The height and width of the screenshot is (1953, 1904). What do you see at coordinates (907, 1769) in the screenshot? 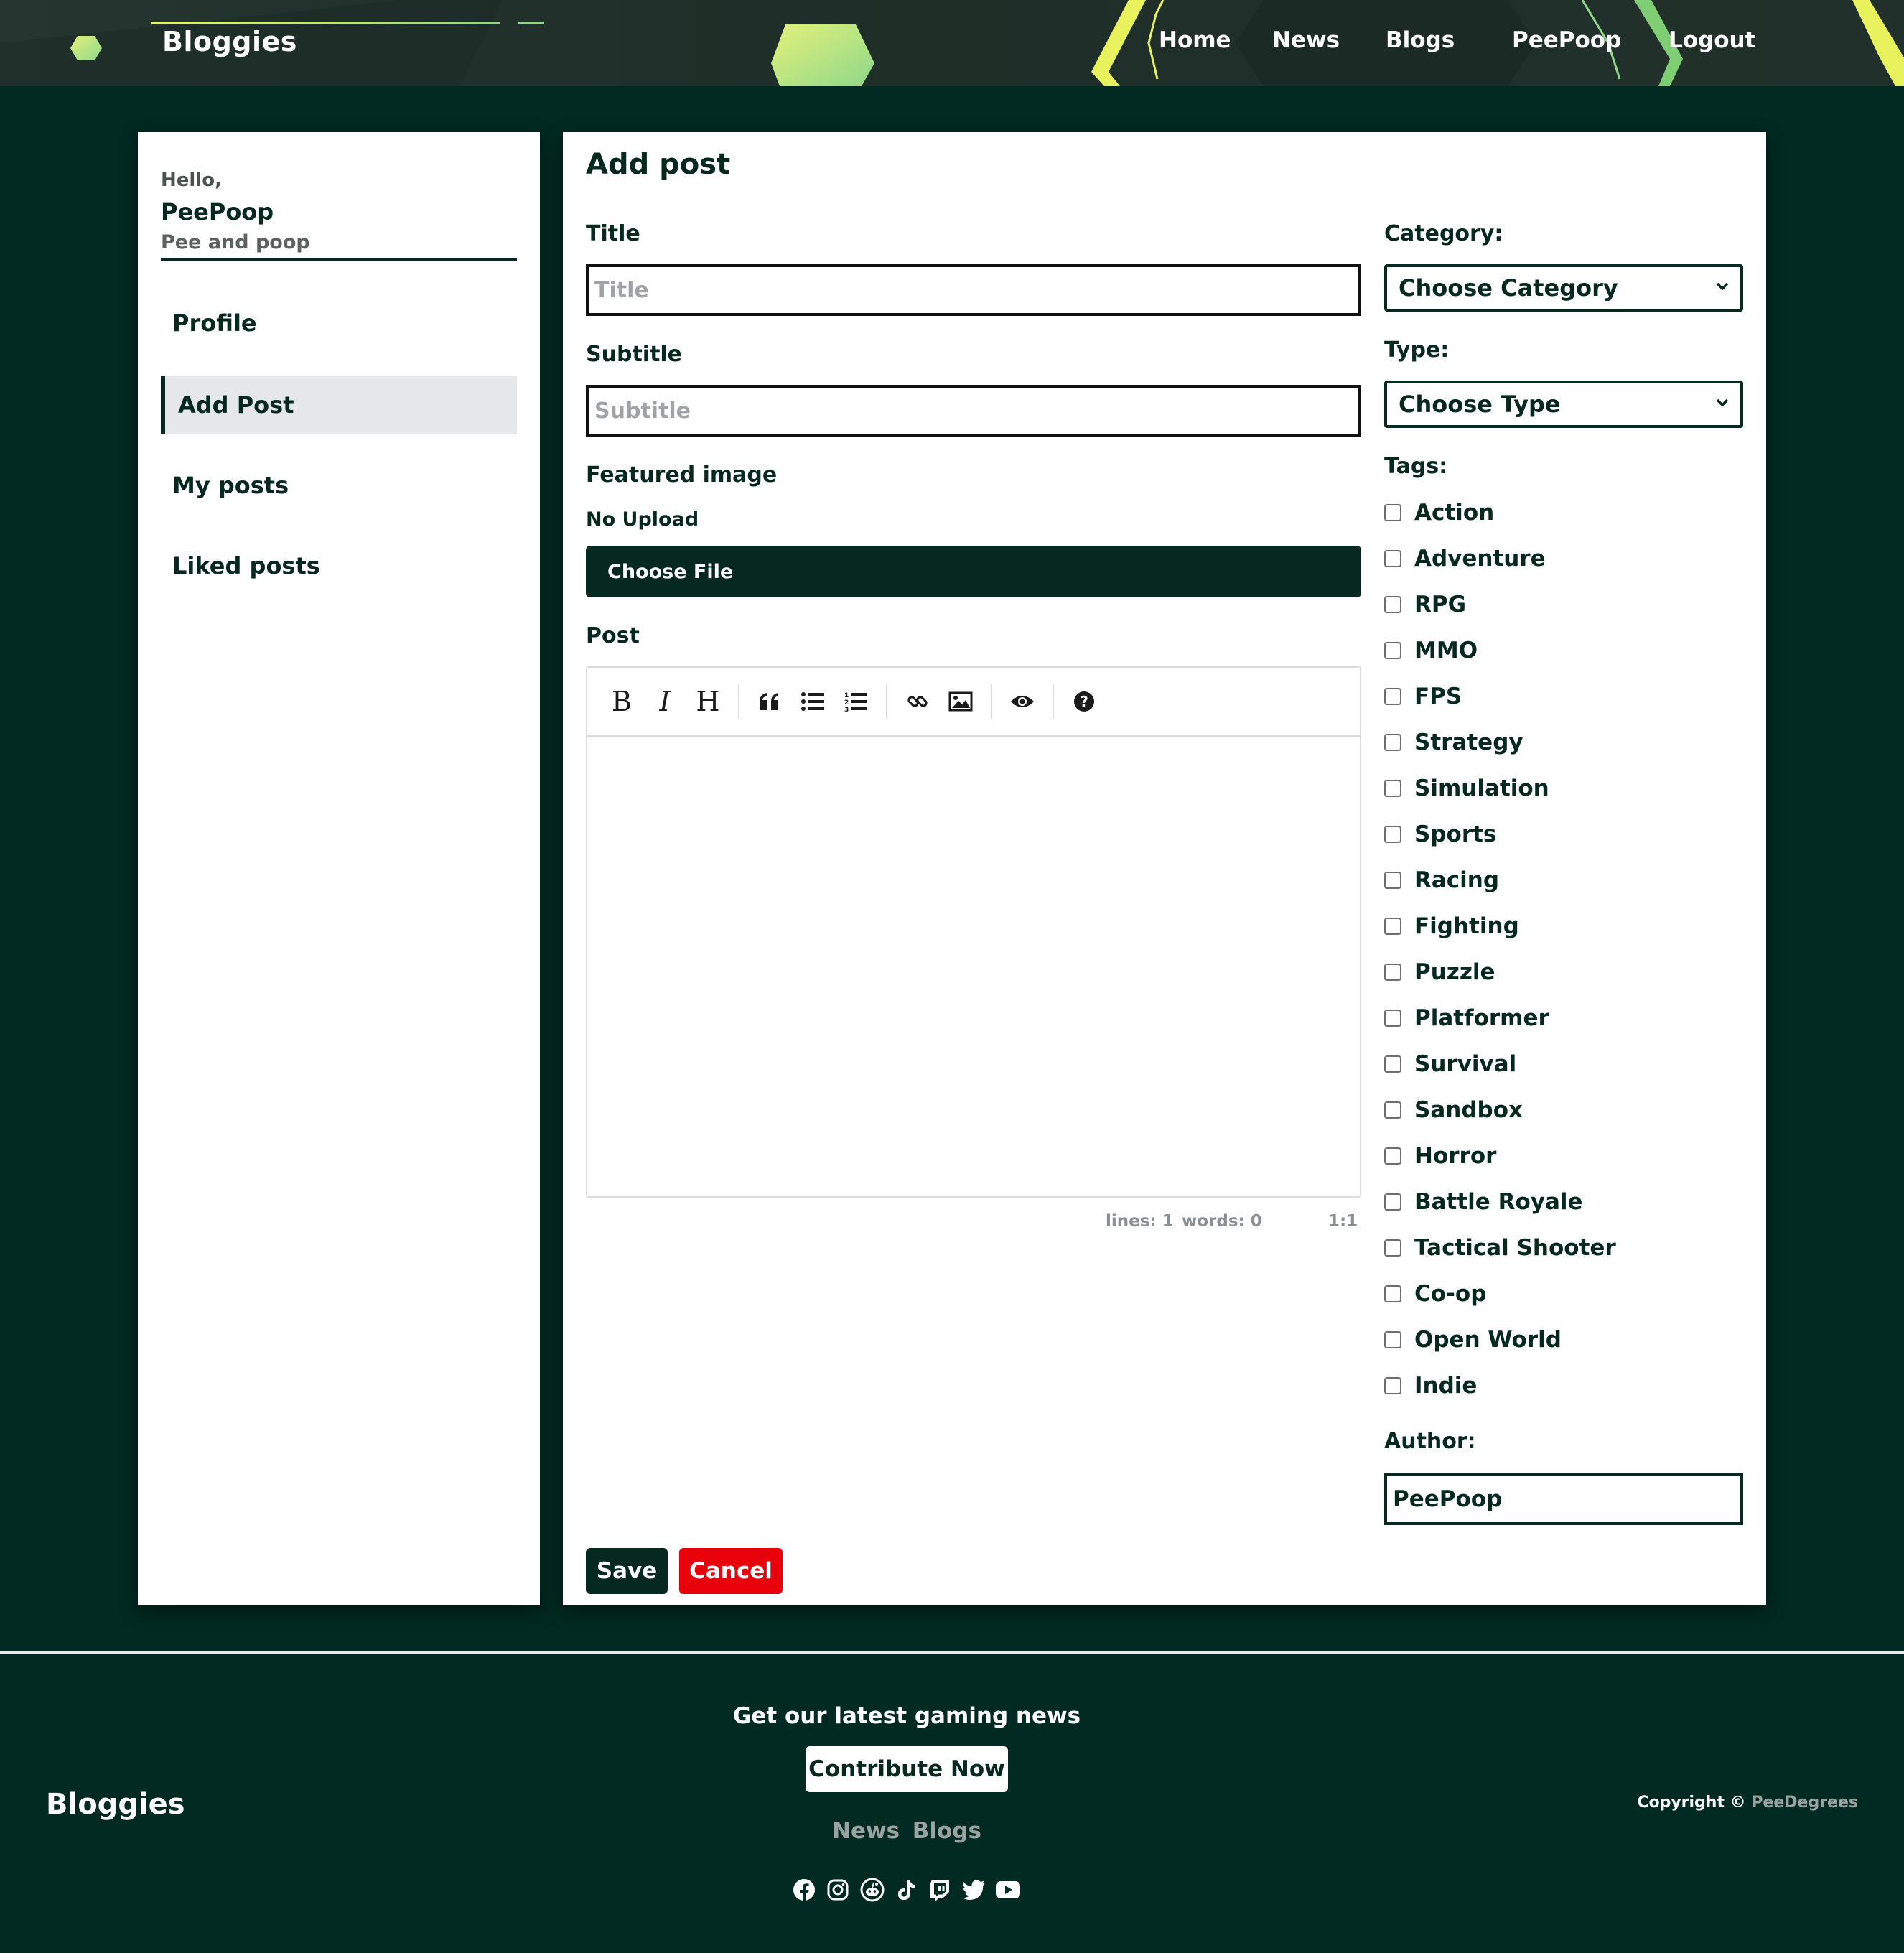
I see `contribute-now-button: Contribute Now` at bounding box center [907, 1769].